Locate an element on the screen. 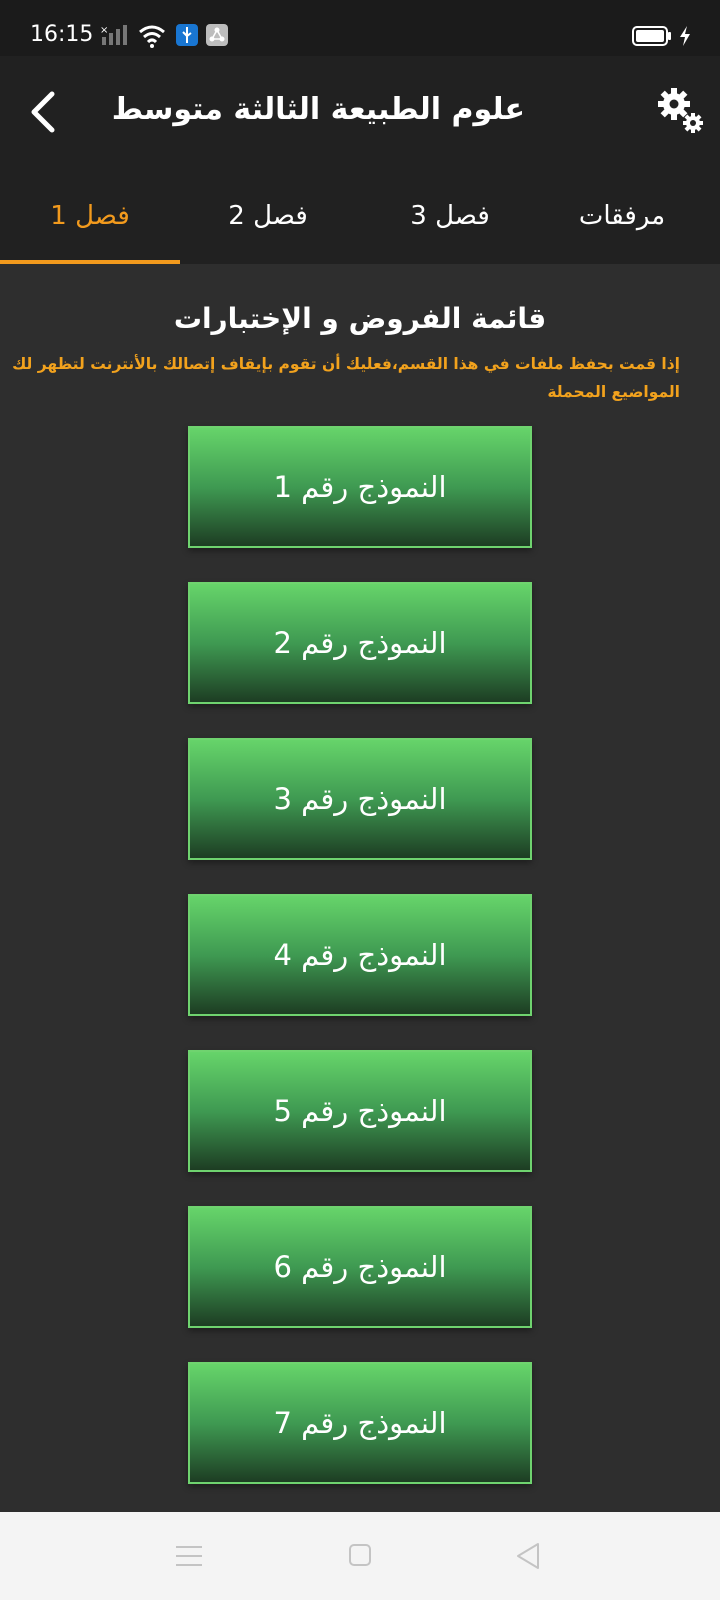 This screenshot has height=1600, width=720. model-button-3: النموذج رقم 3 is located at coordinates (360, 799).